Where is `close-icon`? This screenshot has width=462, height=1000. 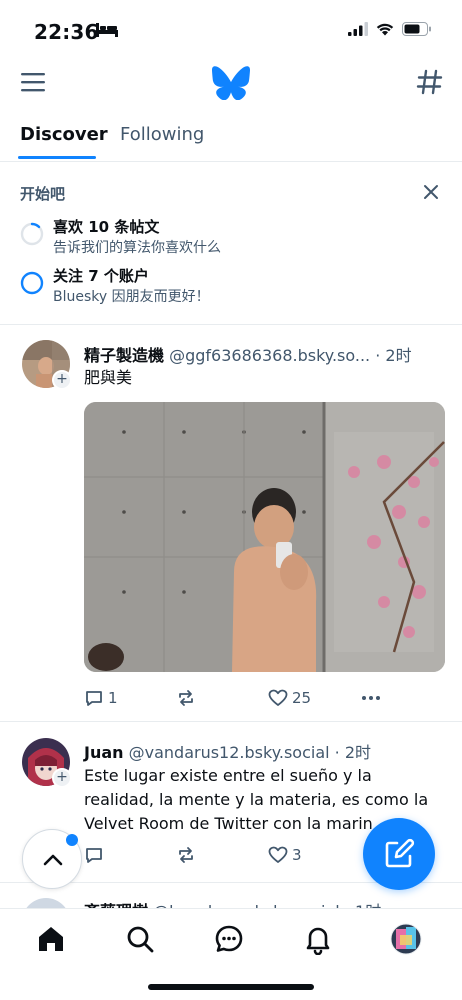 close-icon is located at coordinates (431, 192).